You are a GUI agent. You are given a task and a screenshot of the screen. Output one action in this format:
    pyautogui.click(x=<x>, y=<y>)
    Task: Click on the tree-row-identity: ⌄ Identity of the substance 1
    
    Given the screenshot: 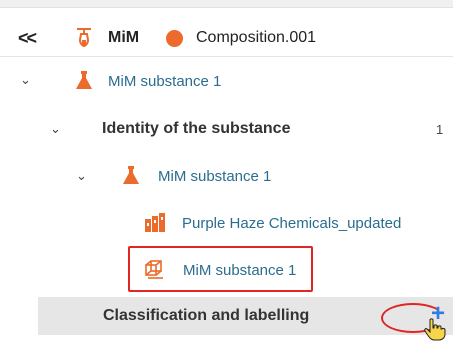 What is the action you would take?
    pyautogui.click(x=226, y=130)
    